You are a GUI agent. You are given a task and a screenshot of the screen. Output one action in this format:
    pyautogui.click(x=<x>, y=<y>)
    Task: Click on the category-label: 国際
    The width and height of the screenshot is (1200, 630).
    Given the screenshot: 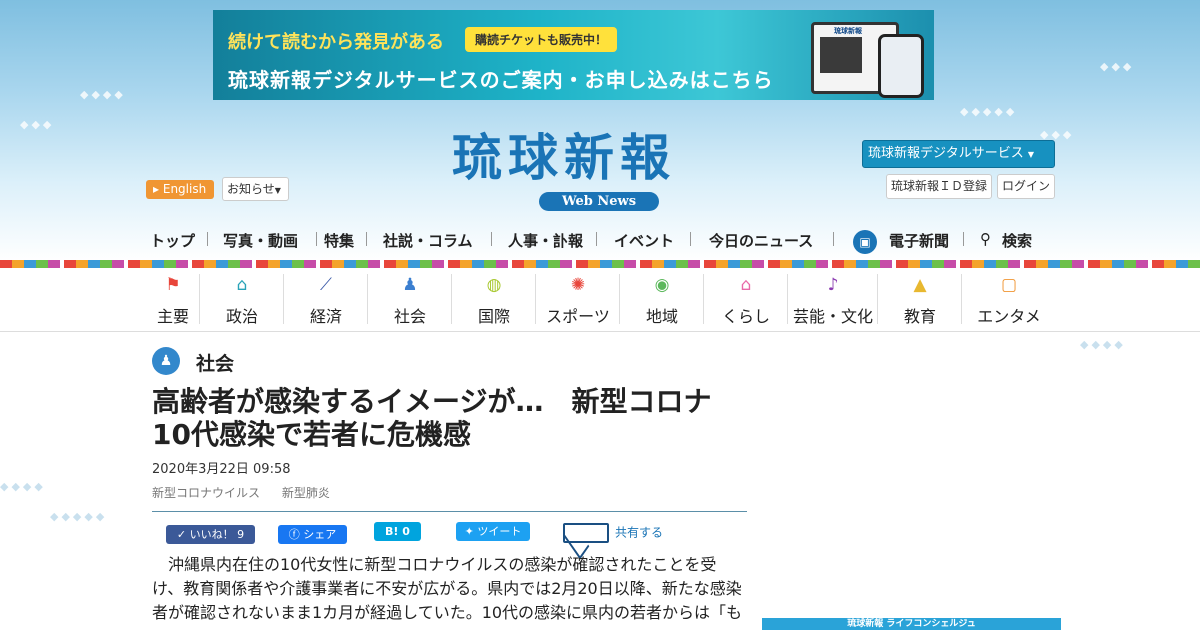 What is the action you would take?
    pyautogui.click(x=493, y=316)
    